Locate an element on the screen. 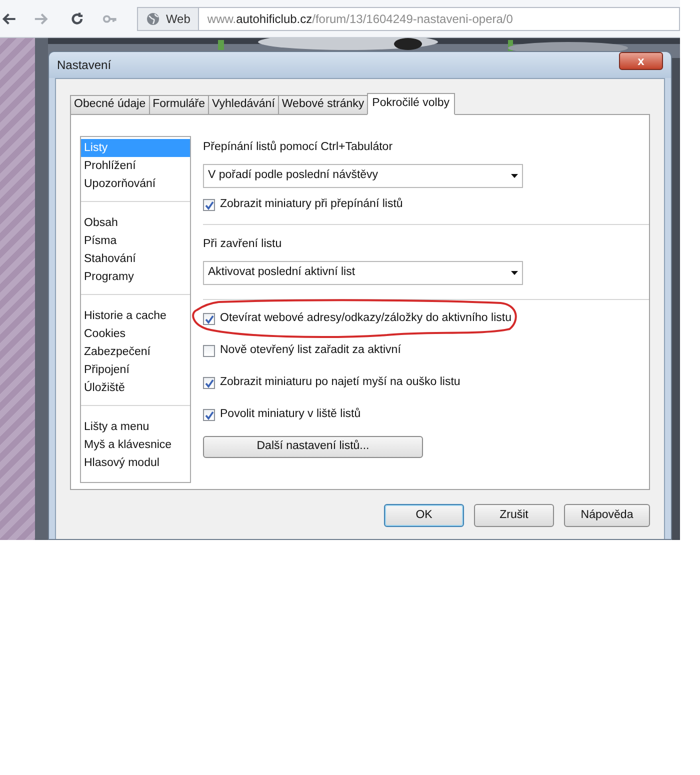 The image size is (700, 775). category-item: Stahování is located at coordinates (135, 259).